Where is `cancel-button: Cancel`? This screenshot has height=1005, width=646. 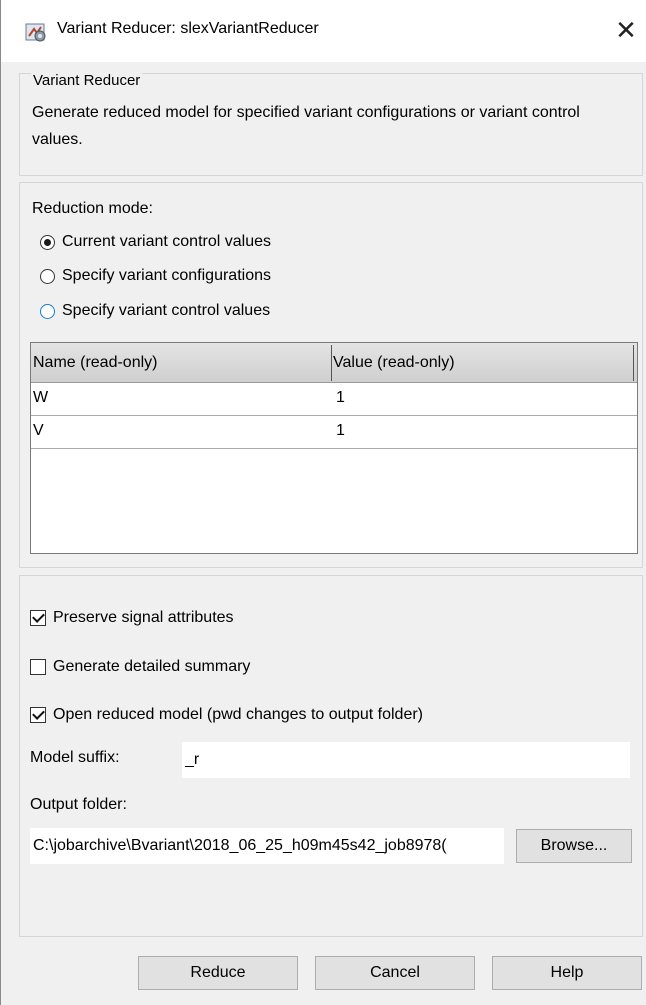 cancel-button: Cancel is located at coordinates (395, 973).